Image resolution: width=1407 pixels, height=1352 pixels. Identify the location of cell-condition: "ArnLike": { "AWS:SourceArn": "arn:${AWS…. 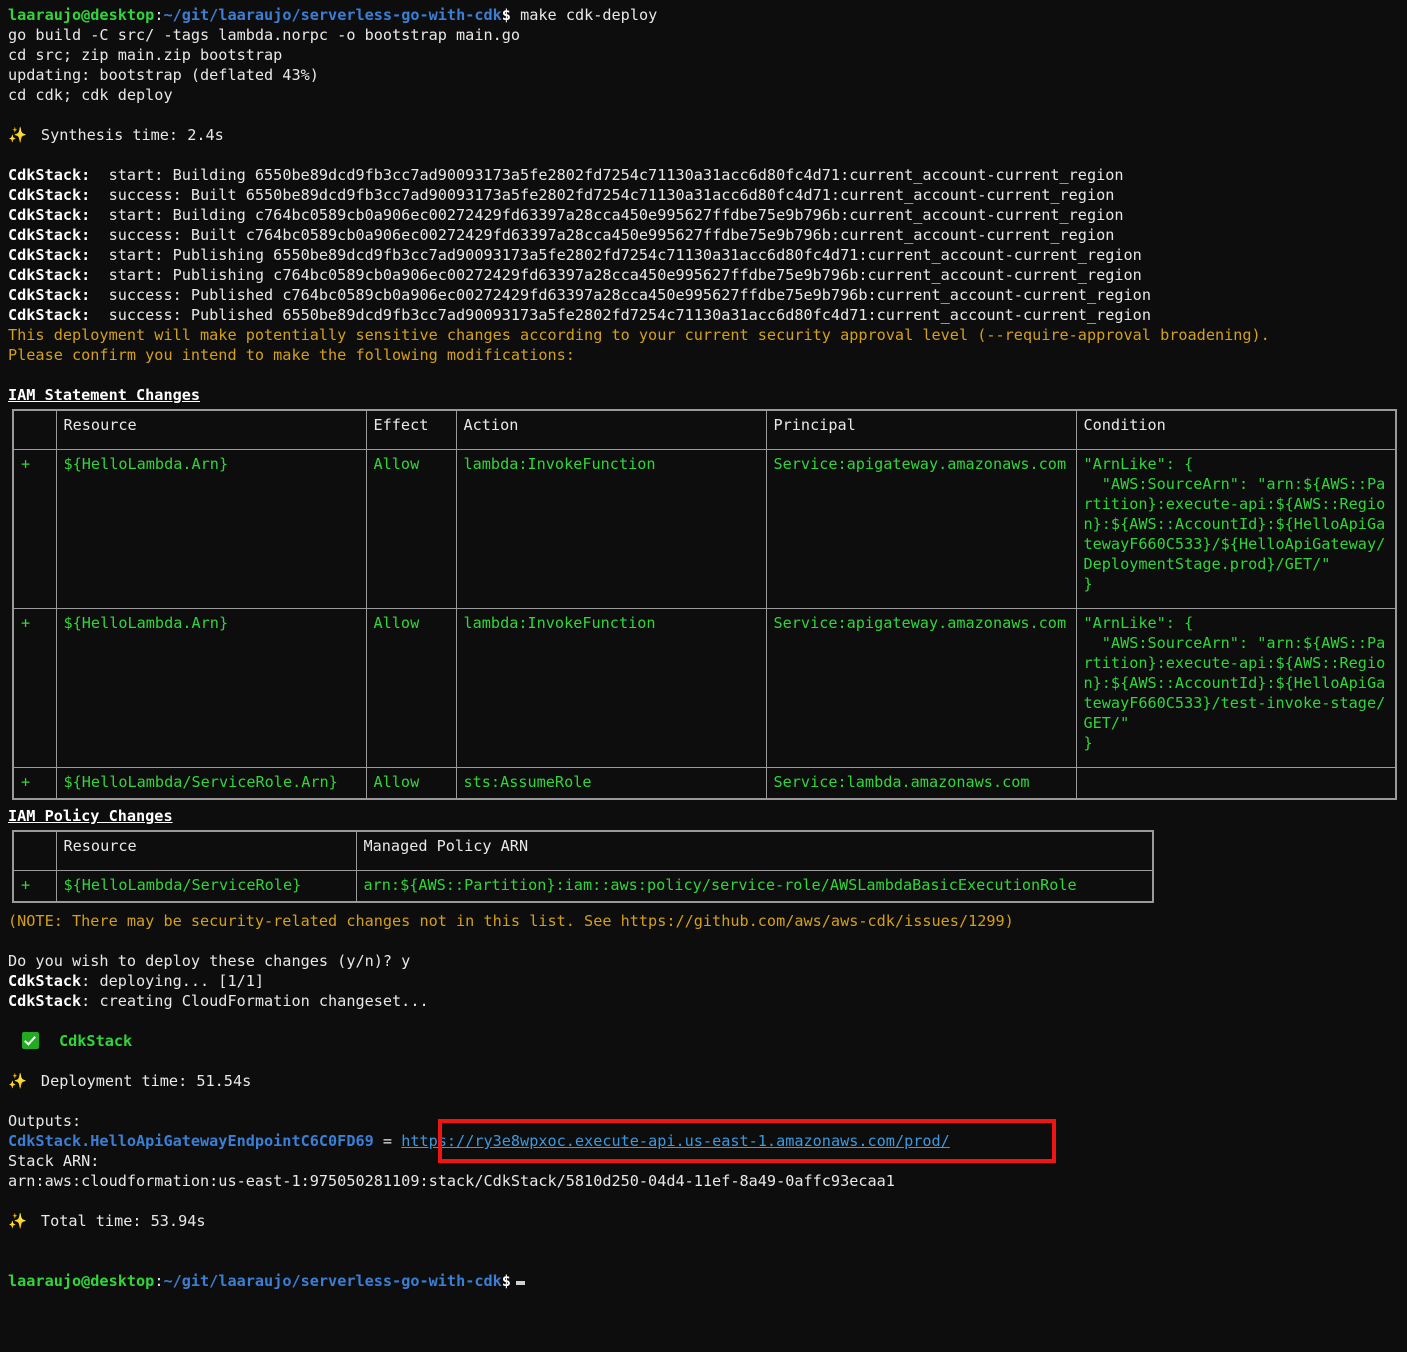
(1236, 688).